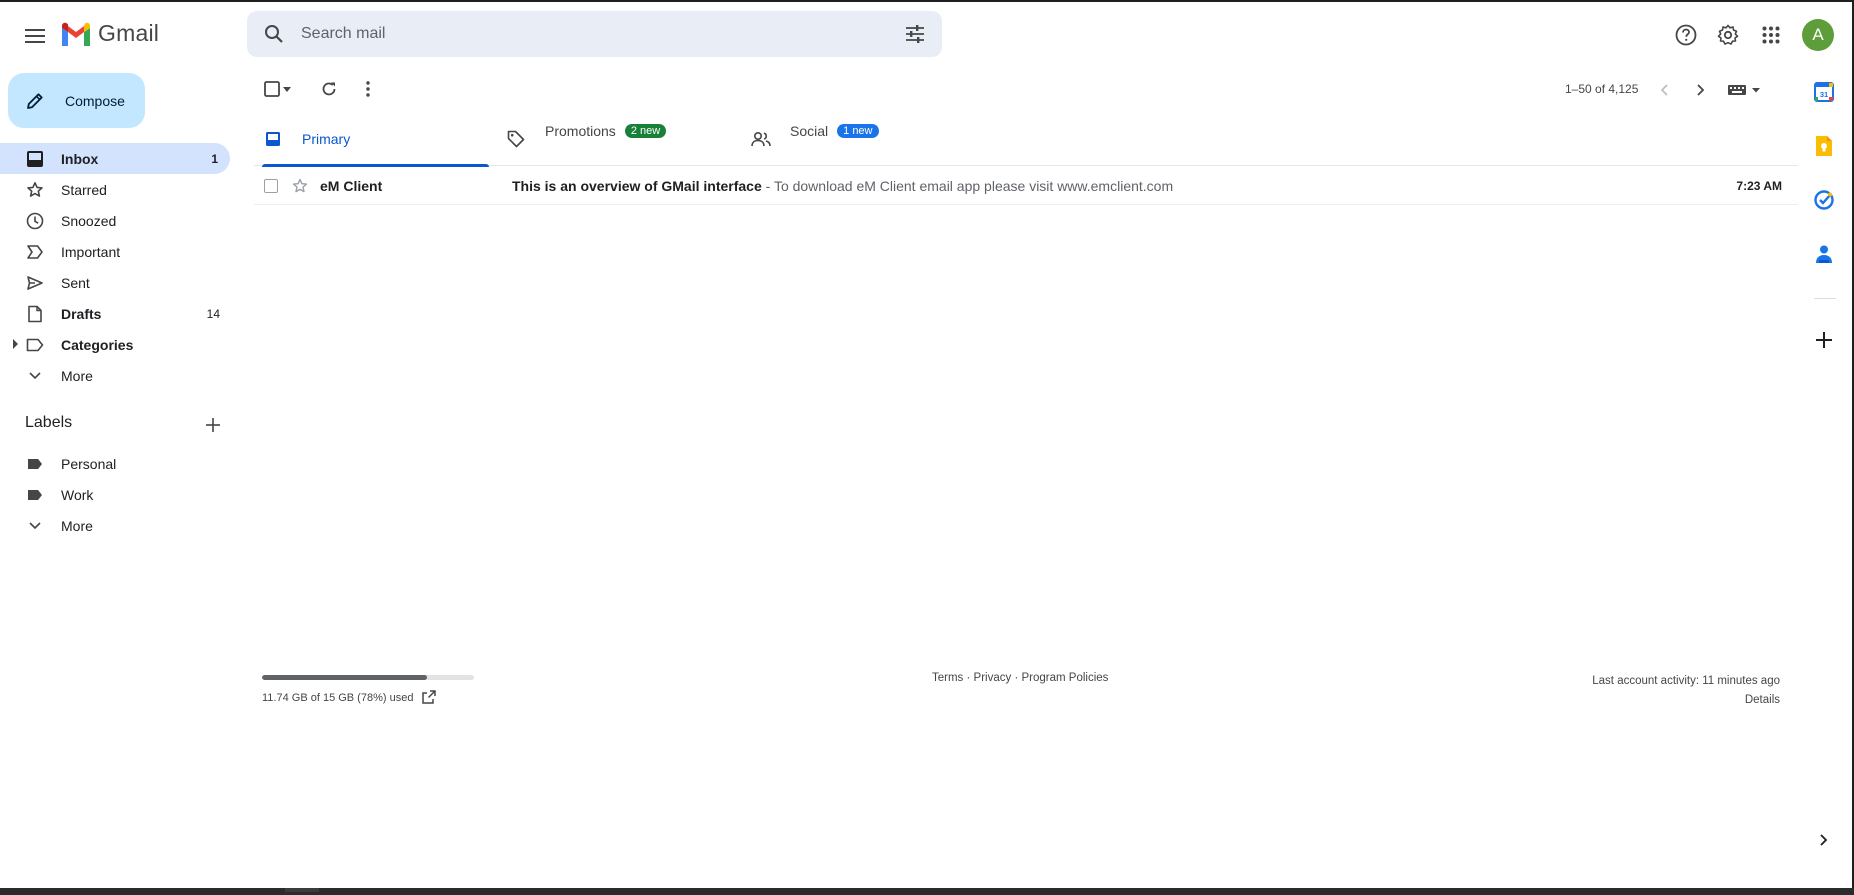 The height and width of the screenshot is (895, 1854). I want to click on new-count-badge: 1 new, so click(858, 131).